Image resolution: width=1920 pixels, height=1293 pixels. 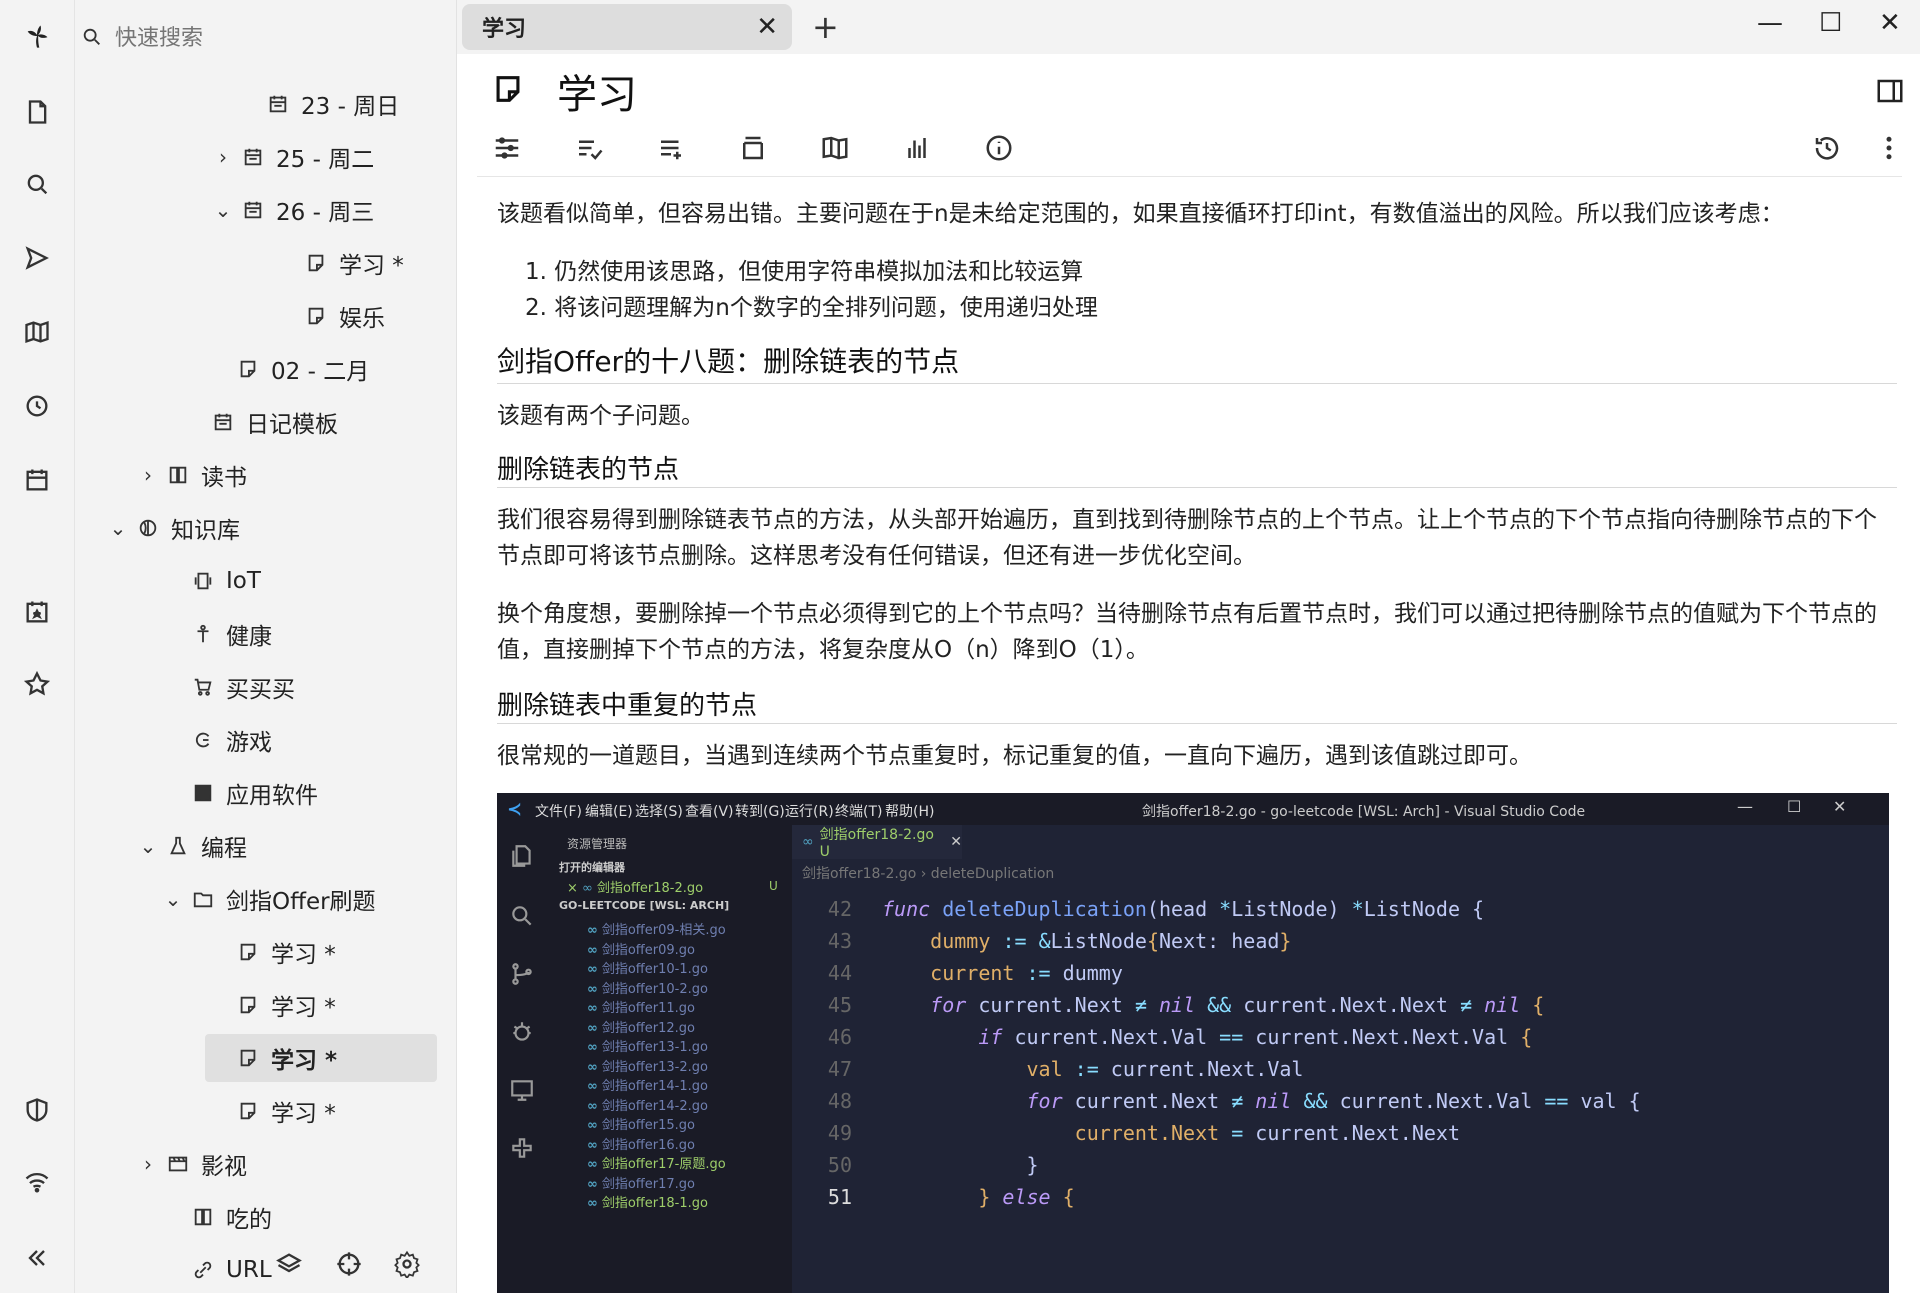 What do you see at coordinates (203, 687) in the screenshot?
I see `cart-icon` at bounding box center [203, 687].